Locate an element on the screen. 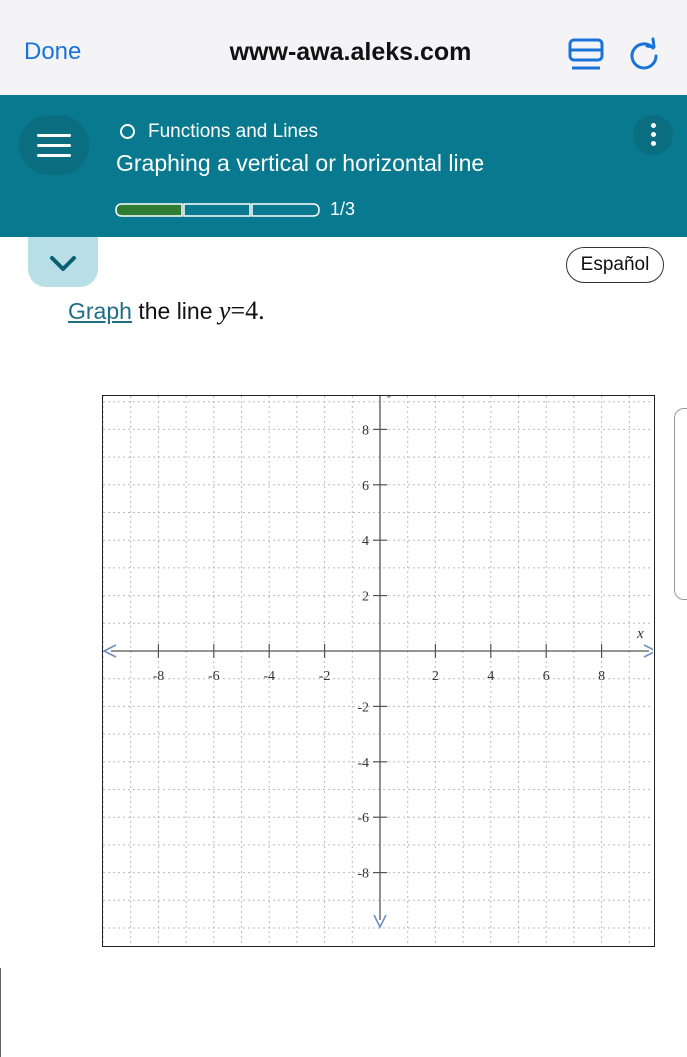  progress-bar is located at coordinates (217, 210).